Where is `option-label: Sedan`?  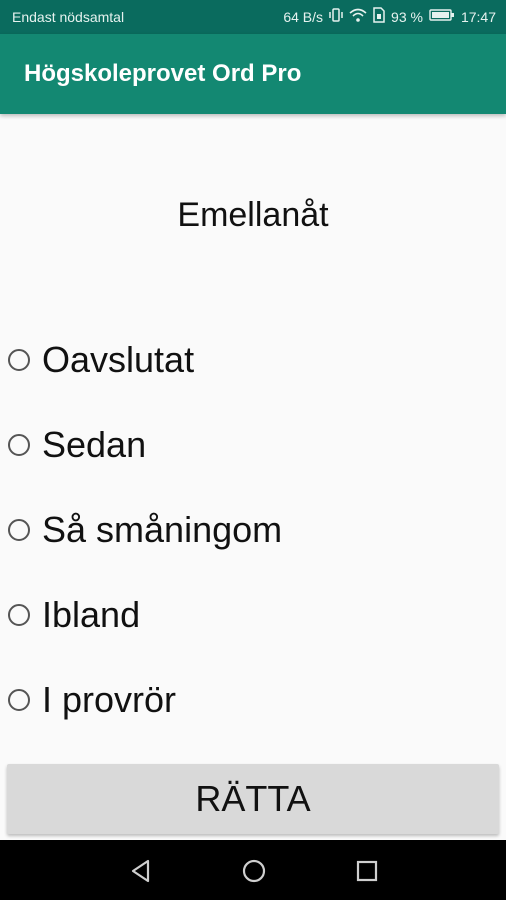 option-label: Sedan is located at coordinates (94, 444).